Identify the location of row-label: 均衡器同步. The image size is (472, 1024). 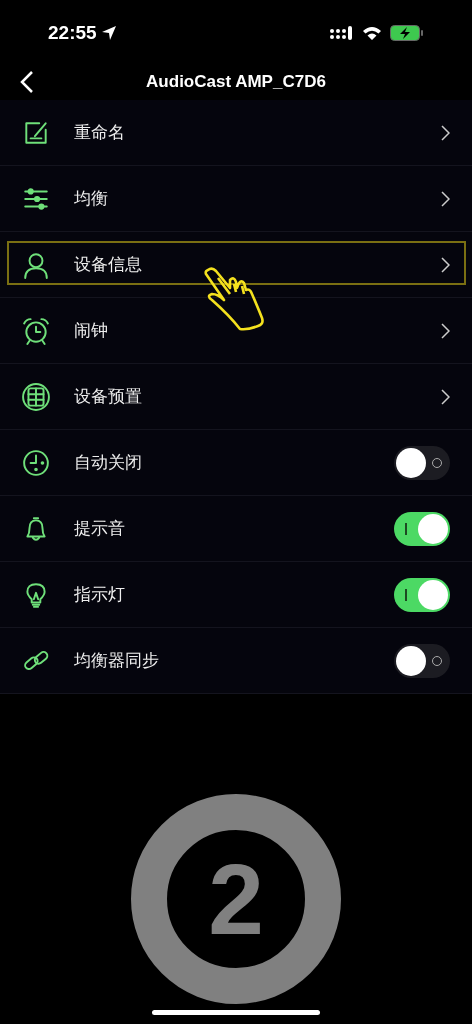
(117, 660).